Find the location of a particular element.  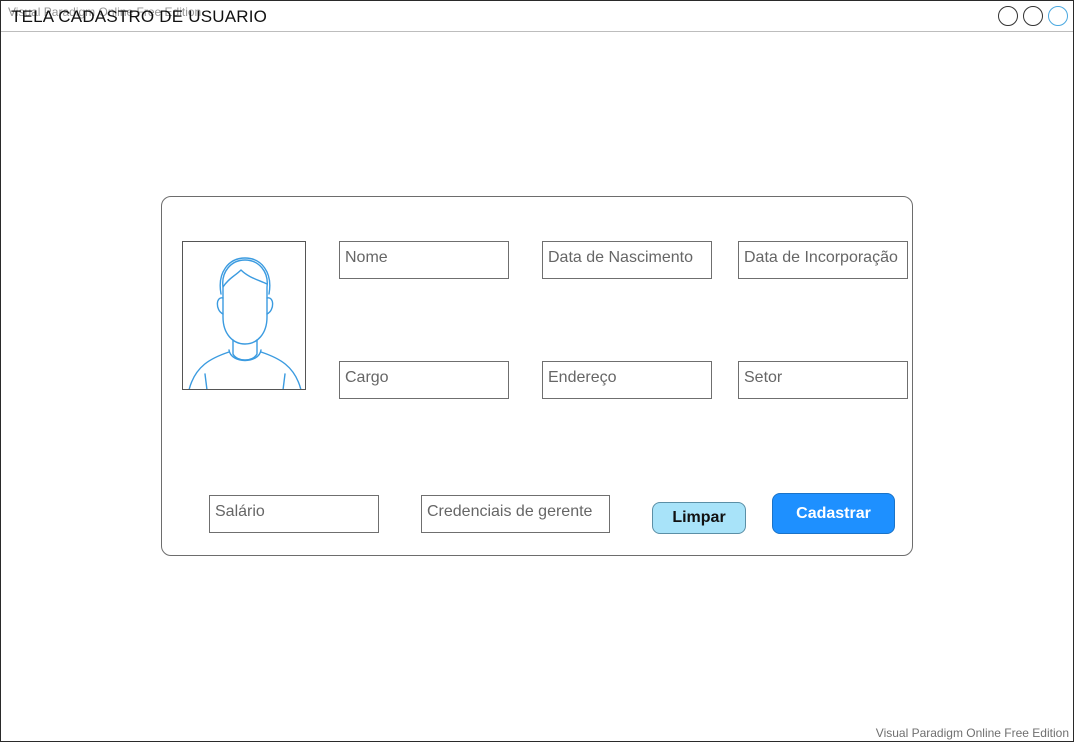

window-control-1-icon is located at coordinates (1008, 16).